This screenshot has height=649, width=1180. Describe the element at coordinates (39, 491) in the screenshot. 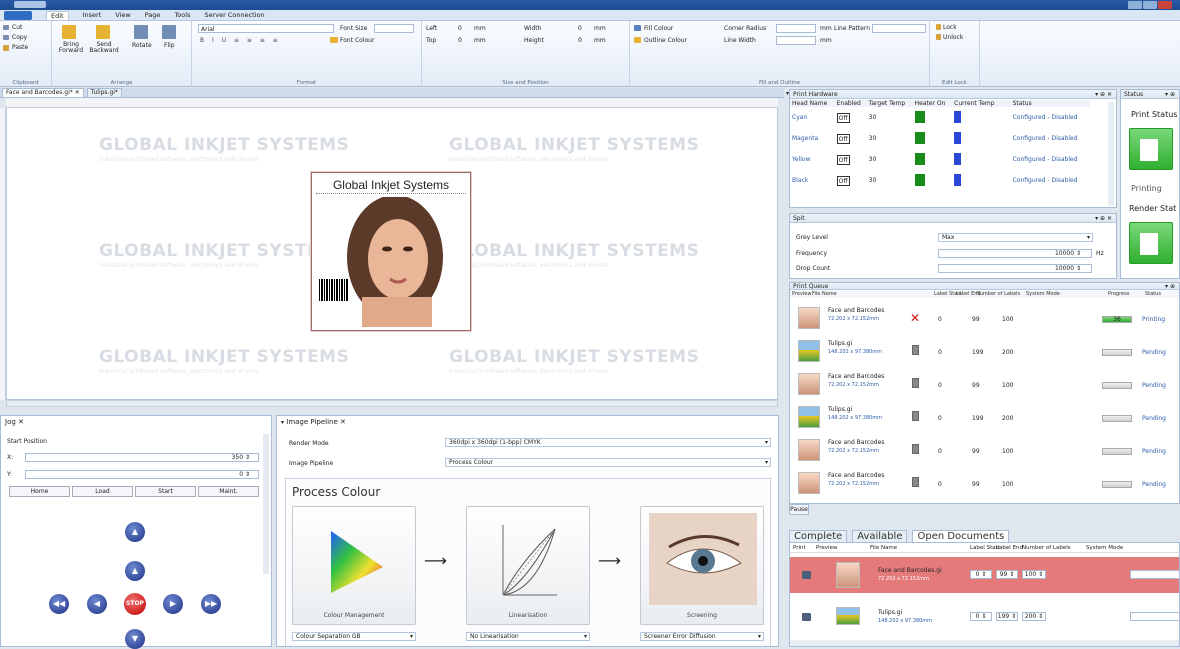

I see `home-button: Home` at that location.